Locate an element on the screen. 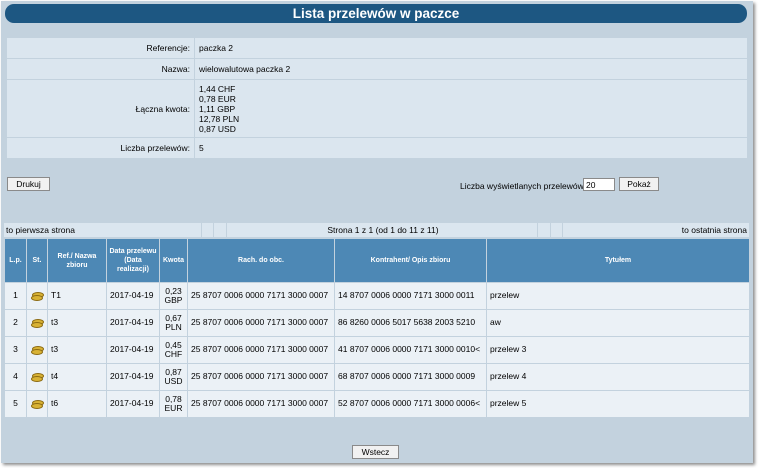 This screenshot has height=468, width=759. info-label: Nazwa: is located at coordinates (100, 69).